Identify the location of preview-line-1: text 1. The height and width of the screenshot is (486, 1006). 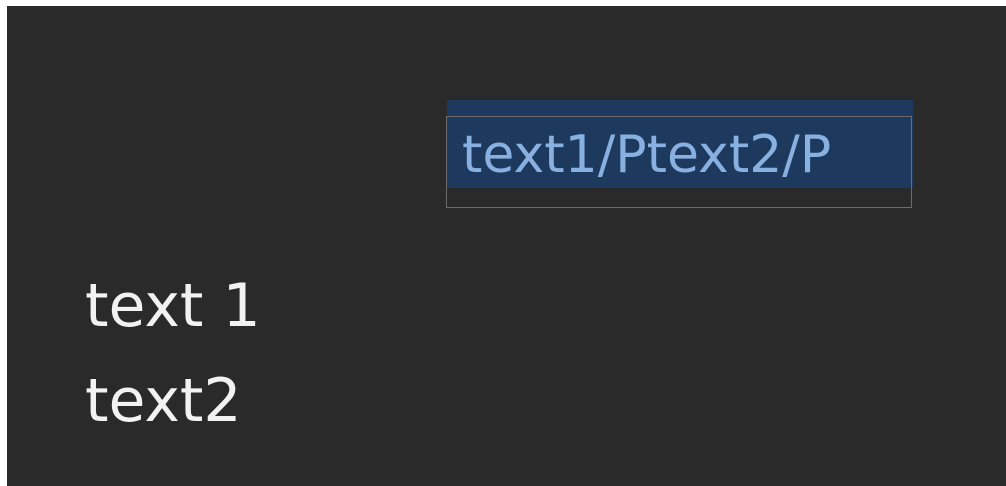
(173, 306).